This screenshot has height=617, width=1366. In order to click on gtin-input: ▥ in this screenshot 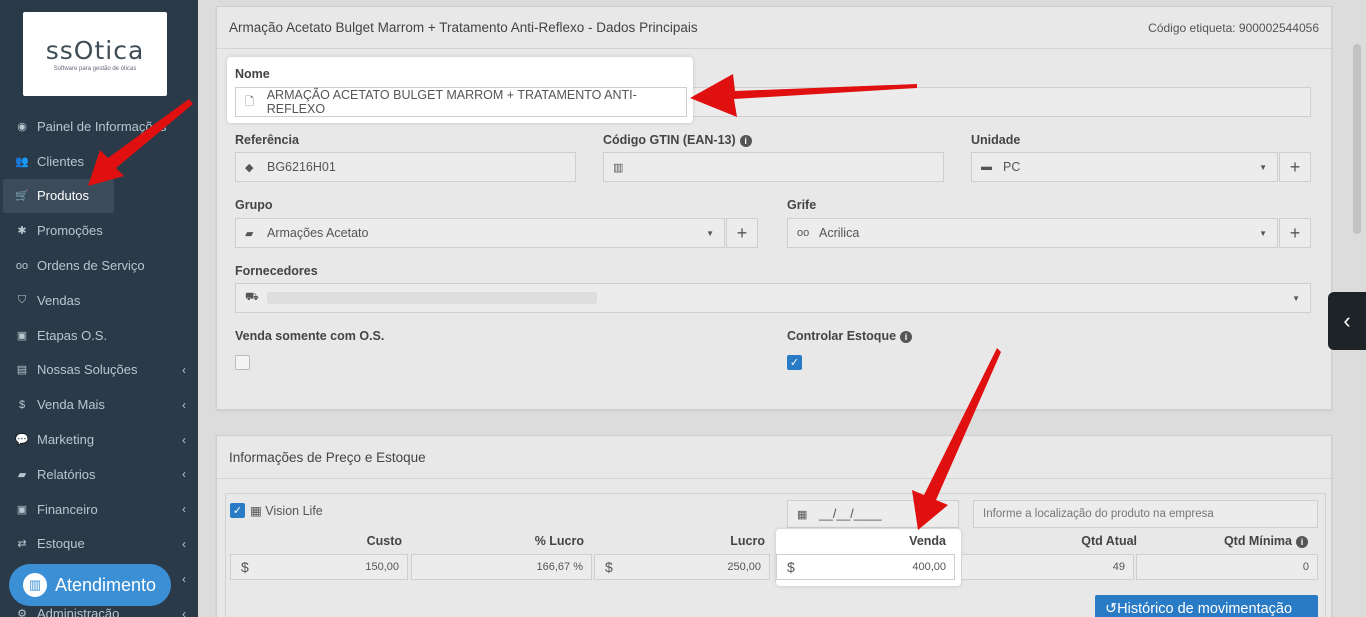, I will do `click(773, 167)`.